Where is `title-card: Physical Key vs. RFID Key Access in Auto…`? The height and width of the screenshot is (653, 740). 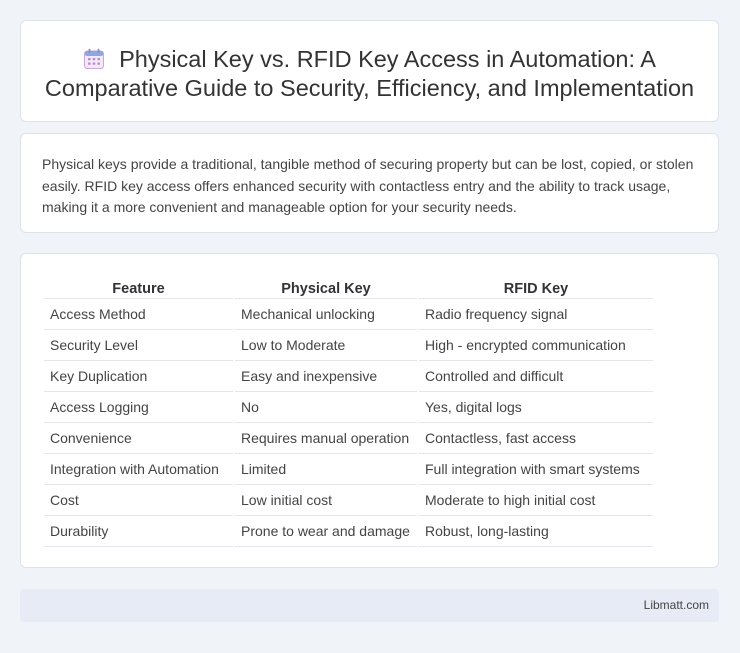 title-card: Physical Key vs. RFID Key Access in Auto… is located at coordinates (369, 71).